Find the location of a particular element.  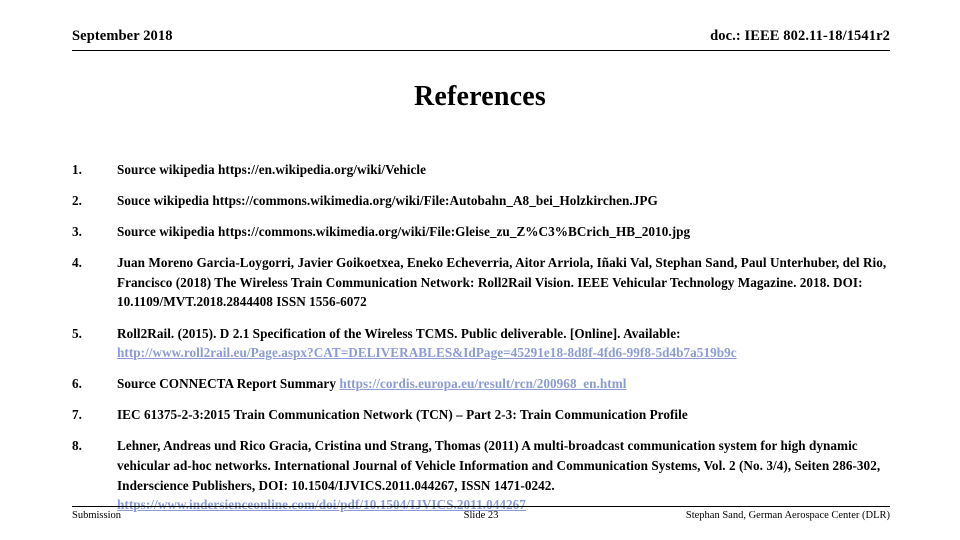

header-document-id: doc.: IEEE 802.11-18/1541r2 is located at coordinates (800, 36).